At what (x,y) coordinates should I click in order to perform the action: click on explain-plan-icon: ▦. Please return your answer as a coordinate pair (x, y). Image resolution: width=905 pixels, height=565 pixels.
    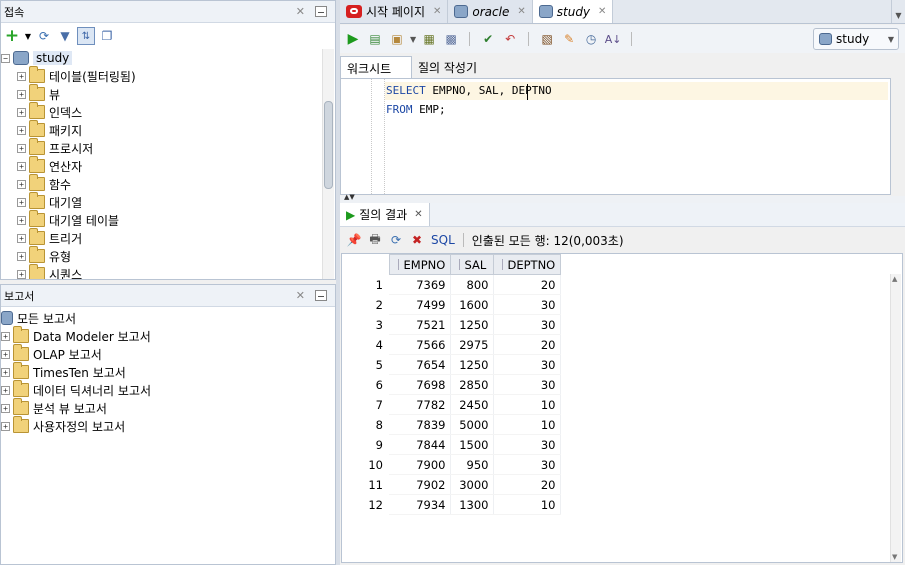
    Looking at the image, I should click on (429, 39).